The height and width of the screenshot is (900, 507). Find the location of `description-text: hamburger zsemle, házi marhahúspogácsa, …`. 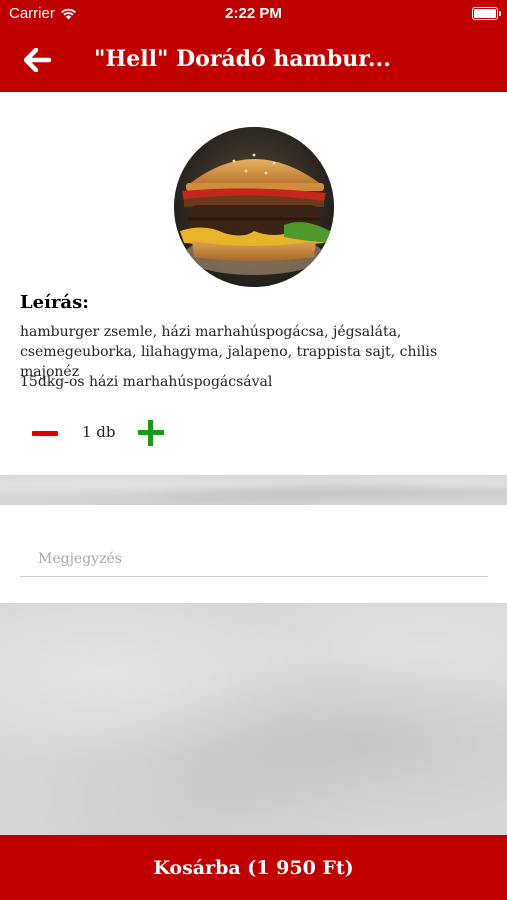

description-text: hamburger zsemle, házi marhahúspogácsa, … is located at coordinates (229, 352).